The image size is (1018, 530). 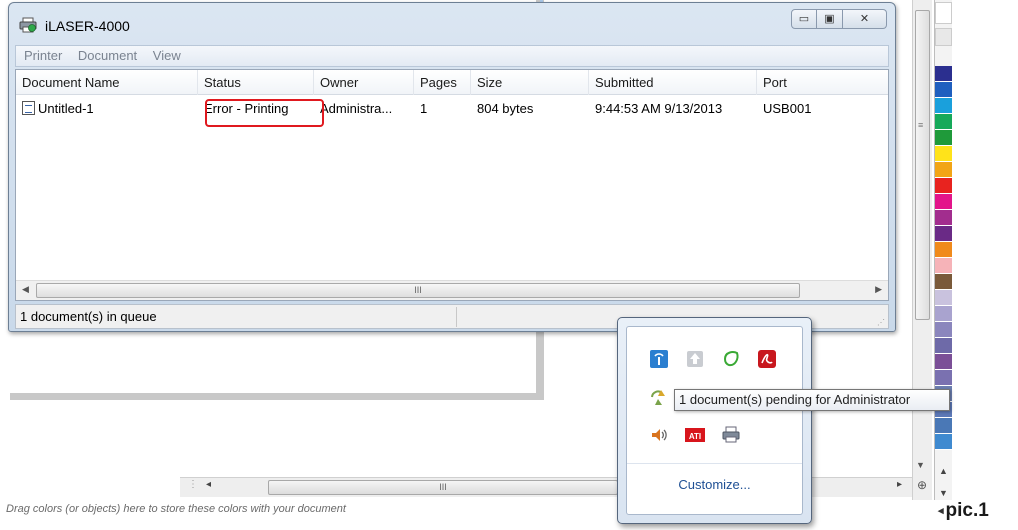 What do you see at coordinates (530, 82) in the screenshot?
I see `column-size: Size` at bounding box center [530, 82].